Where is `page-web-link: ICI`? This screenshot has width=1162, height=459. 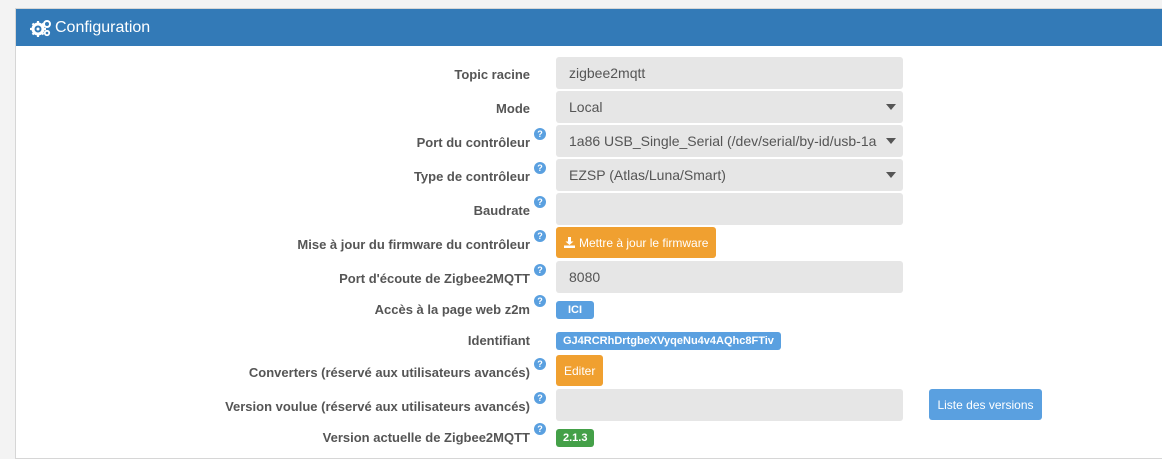 page-web-link: ICI is located at coordinates (575, 310).